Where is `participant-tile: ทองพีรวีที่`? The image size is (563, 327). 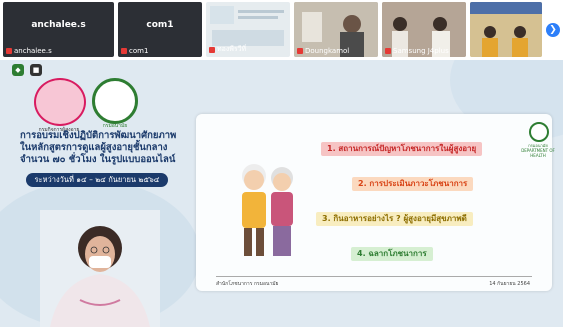 participant-tile: ทองพีรวีที่ is located at coordinates (248, 29).